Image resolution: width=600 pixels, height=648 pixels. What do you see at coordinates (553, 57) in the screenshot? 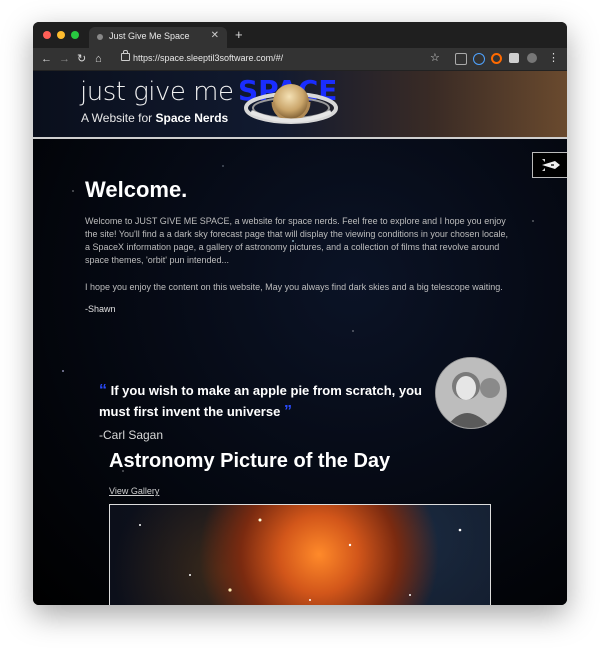
I see `browser-menu-icon: ⋮` at bounding box center [553, 57].